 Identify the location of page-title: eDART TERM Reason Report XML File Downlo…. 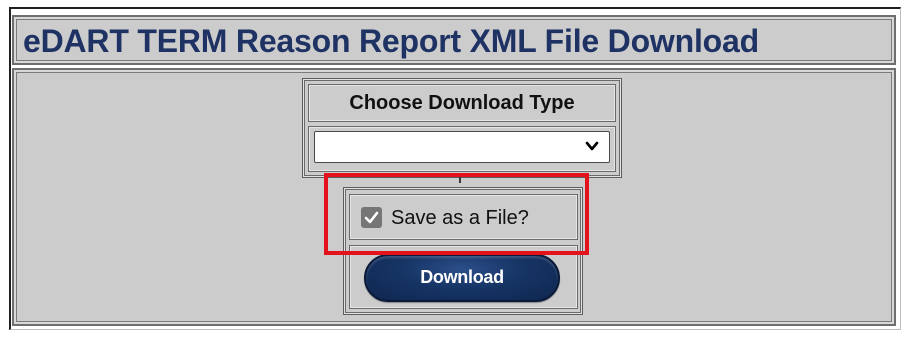
(391, 41).